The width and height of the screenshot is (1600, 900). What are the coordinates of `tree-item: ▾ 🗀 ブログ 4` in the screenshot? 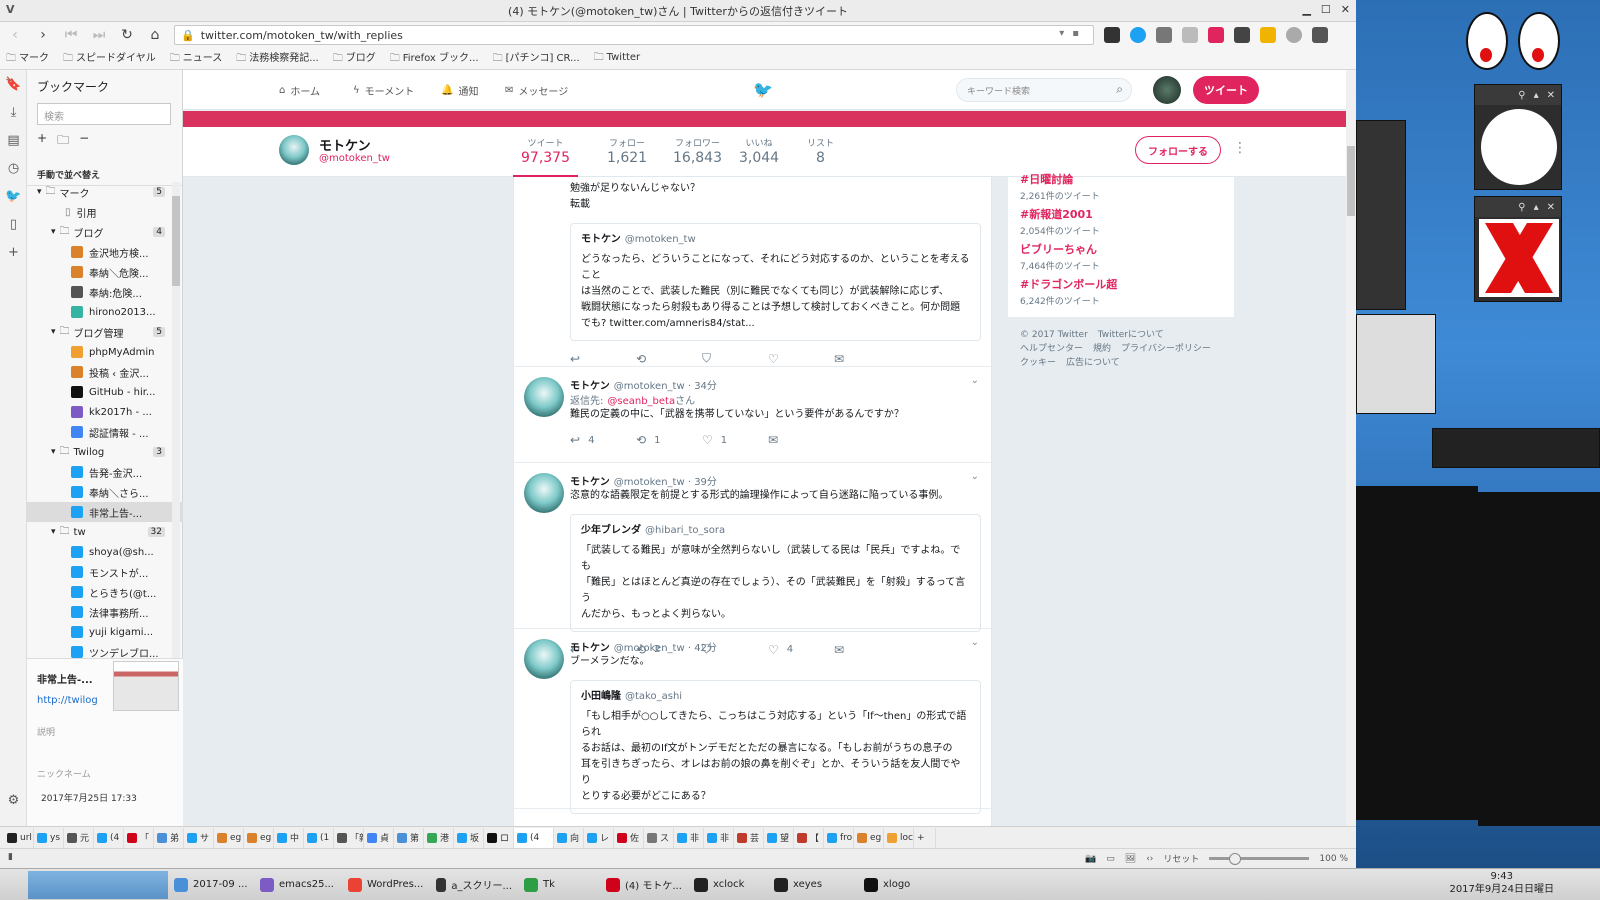 It's located at (105, 232).